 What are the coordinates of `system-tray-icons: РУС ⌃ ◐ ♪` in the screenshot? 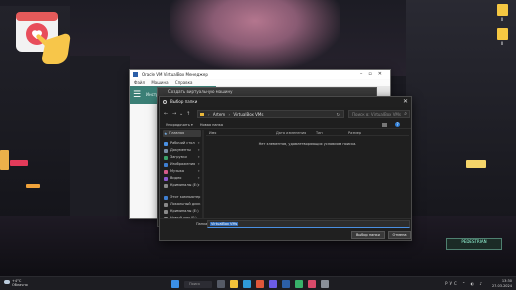 It's located at (464, 283).